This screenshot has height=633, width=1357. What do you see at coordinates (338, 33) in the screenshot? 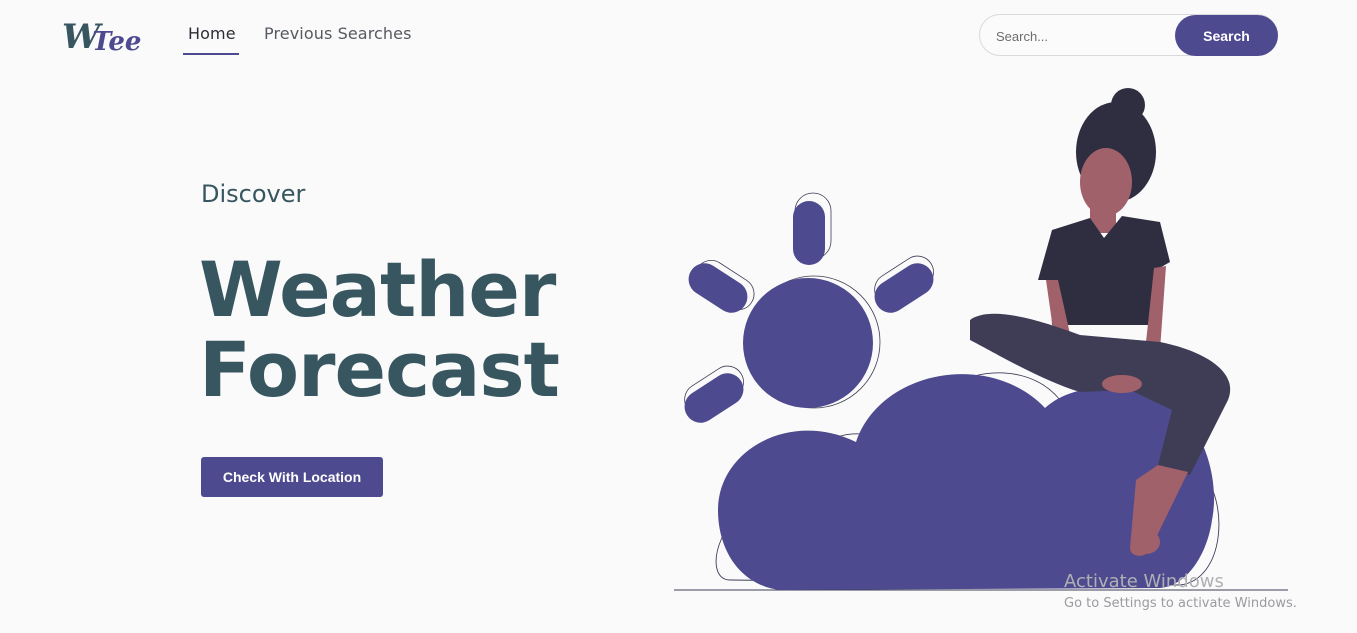
I see `nav-previous-searches: Previous Searches` at bounding box center [338, 33].